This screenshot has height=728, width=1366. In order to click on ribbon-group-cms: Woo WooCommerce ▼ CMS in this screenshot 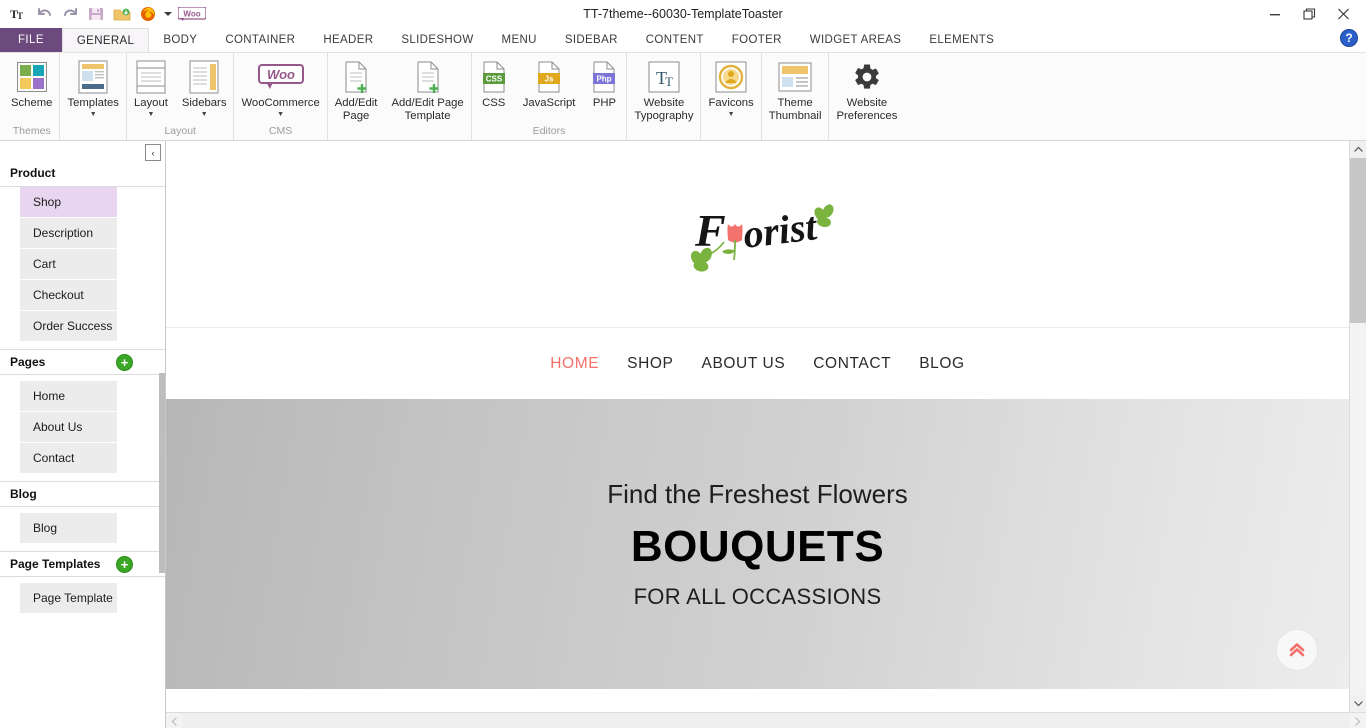, I will do `click(281, 96)`.